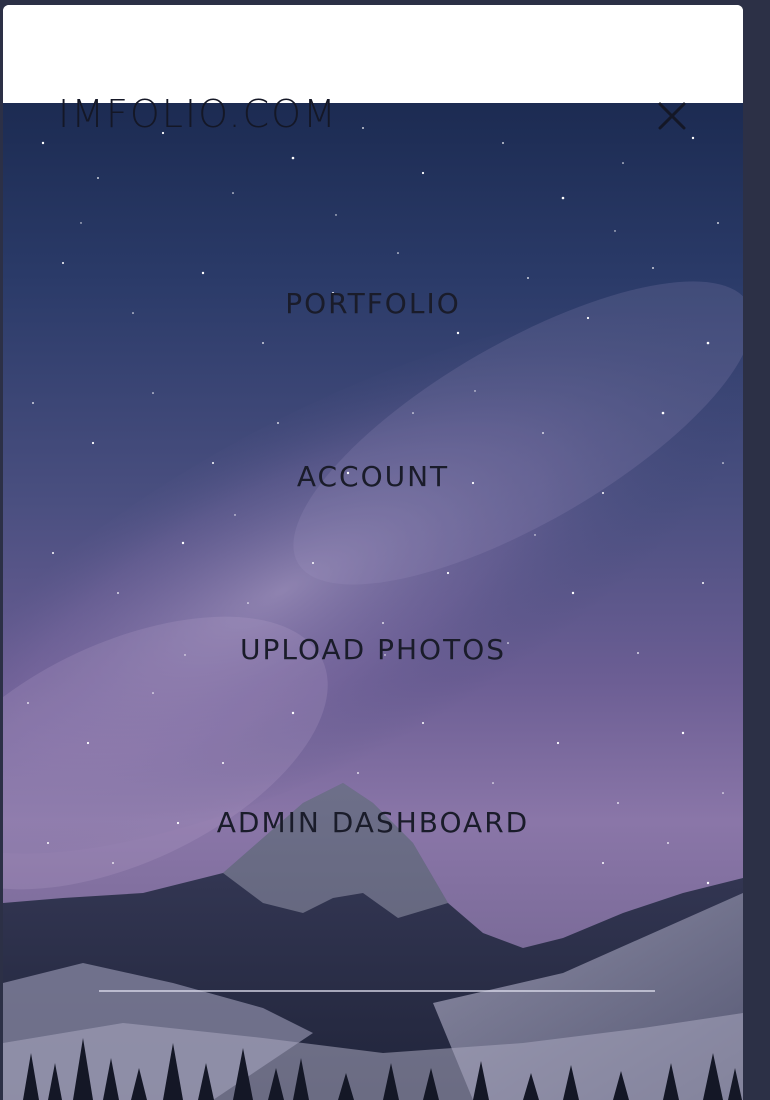  Describe the element at coordinates (373, 822) in the screenshot. I see `menu-item-admin-dashboard: ADMIN DASHBOARD` at that location.